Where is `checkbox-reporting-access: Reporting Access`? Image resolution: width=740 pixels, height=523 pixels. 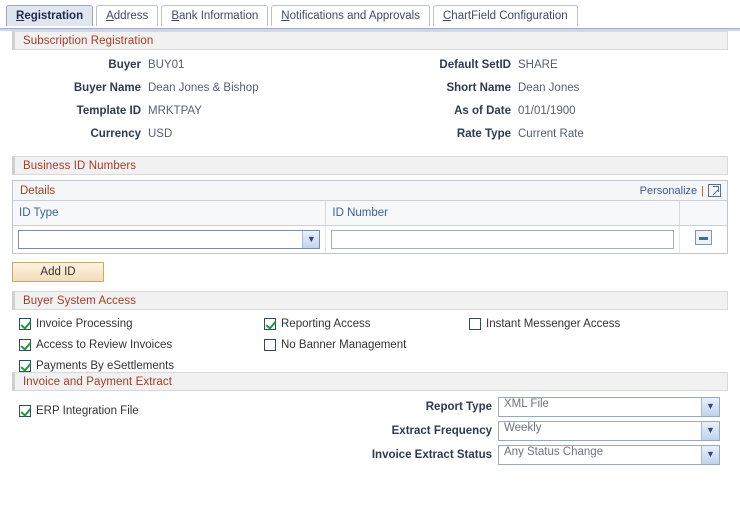 checkbox-reporting-access: Reporting Access is located at coordinates (317, 323).